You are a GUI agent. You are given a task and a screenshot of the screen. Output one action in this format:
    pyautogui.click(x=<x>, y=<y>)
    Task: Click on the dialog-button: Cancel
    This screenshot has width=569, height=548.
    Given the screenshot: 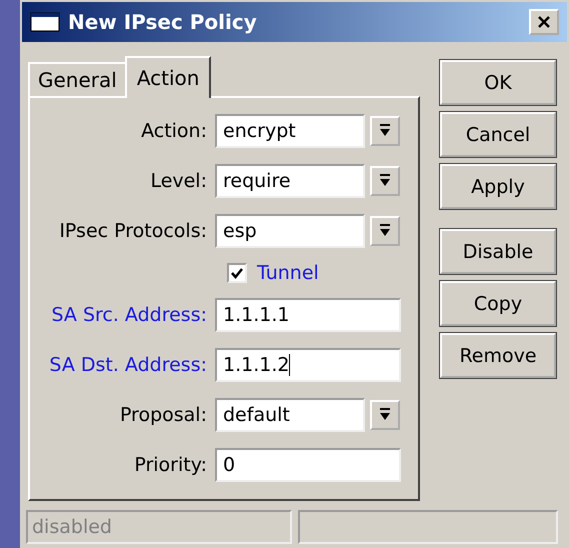 What is the action you would take?
    pyautogui.click(x=498, y=134)
    